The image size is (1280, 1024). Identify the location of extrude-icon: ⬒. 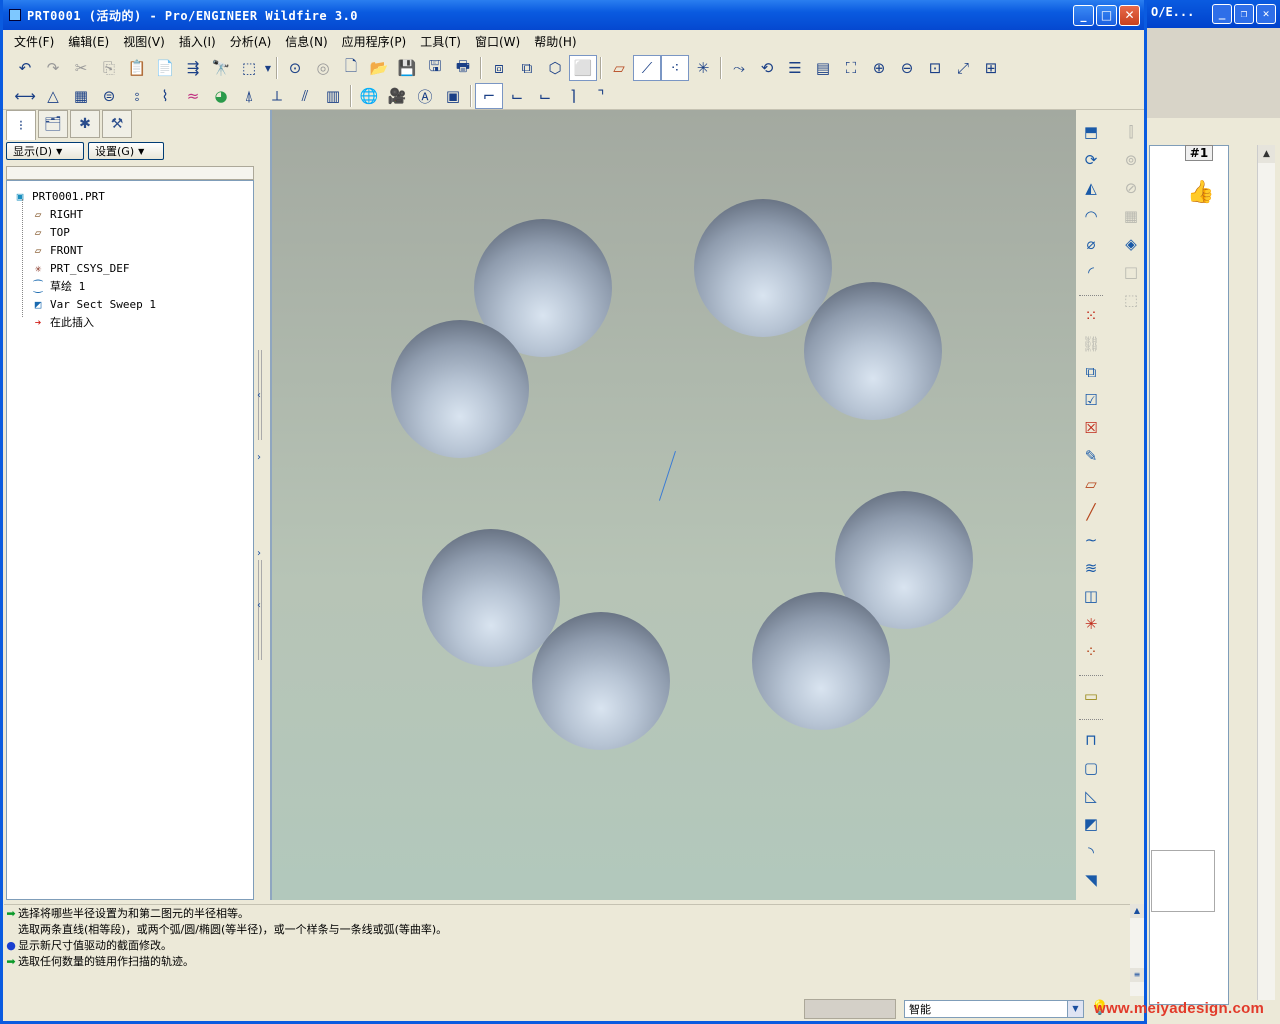
(1091, 132).